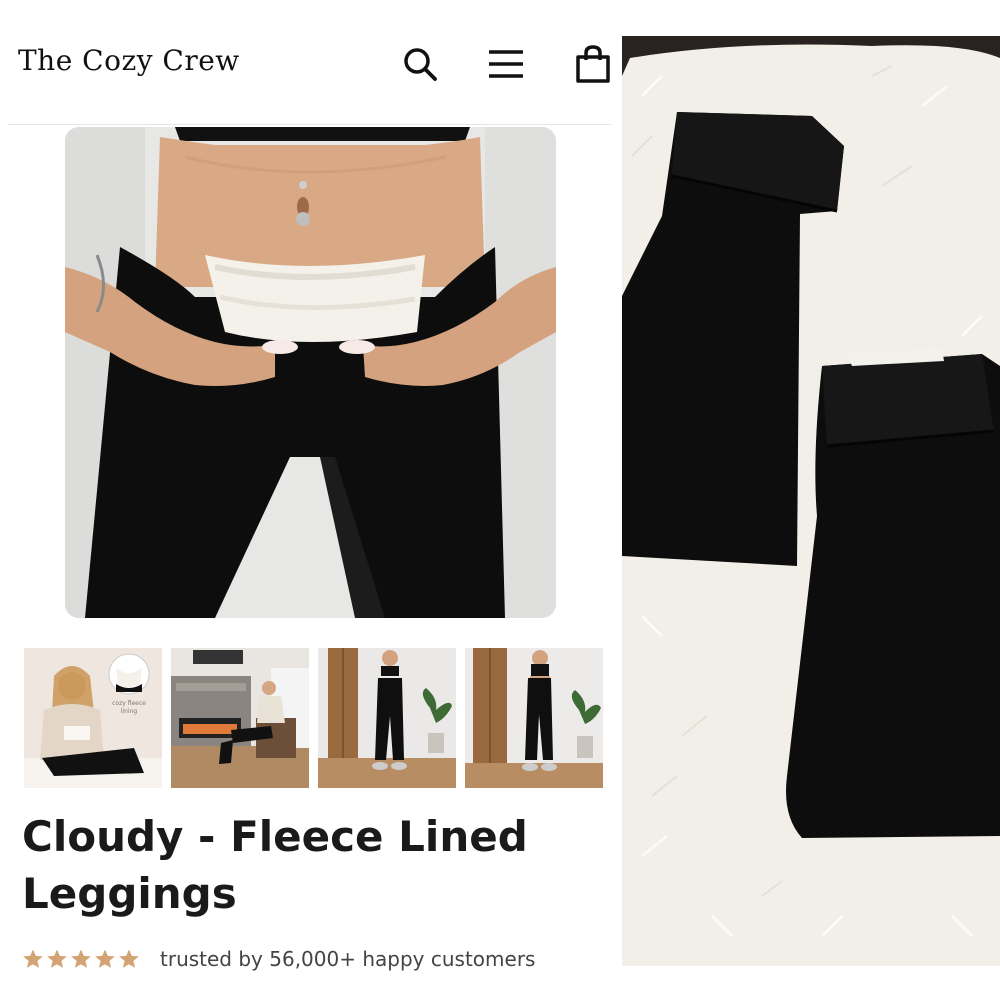  I want to click on rating-row: trusted by 56,000+ happy customers, so click(278, 959).